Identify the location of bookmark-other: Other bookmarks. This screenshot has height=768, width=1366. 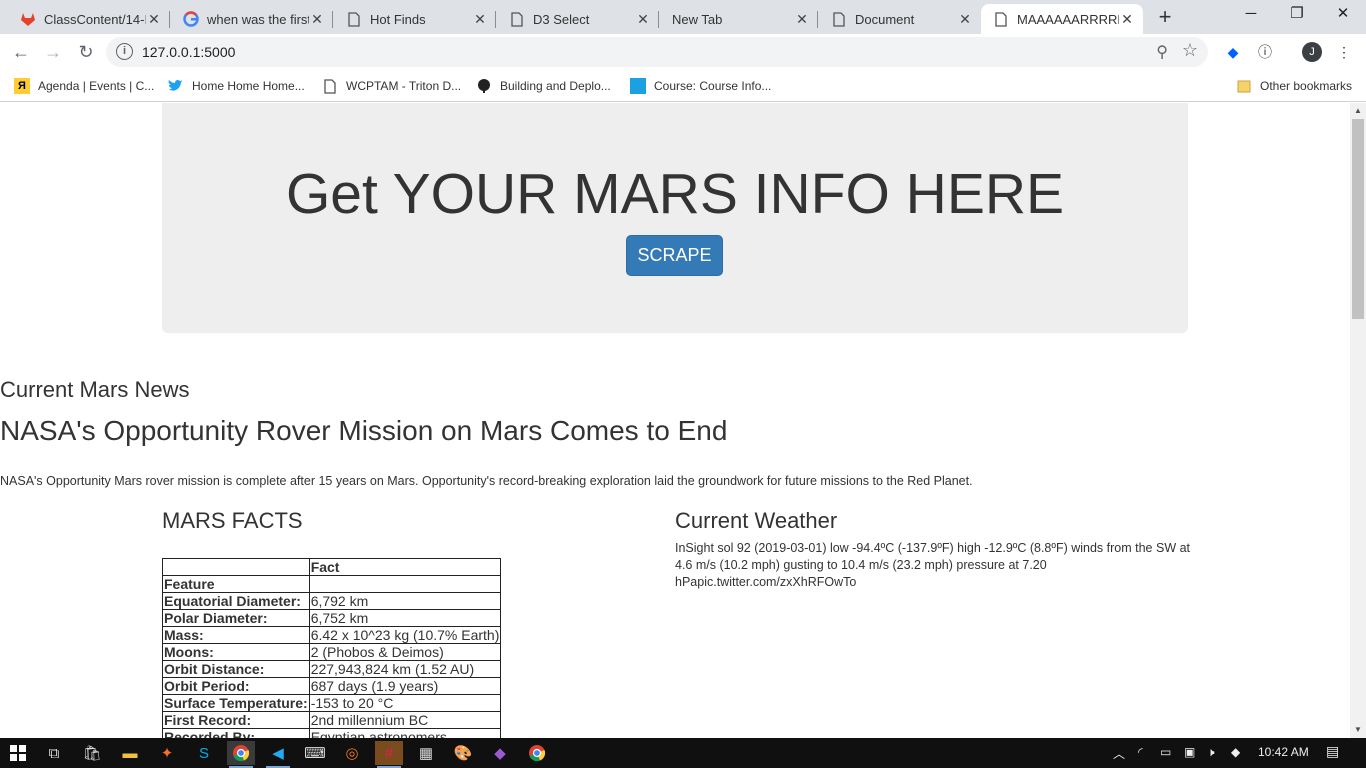
(1294, 86).